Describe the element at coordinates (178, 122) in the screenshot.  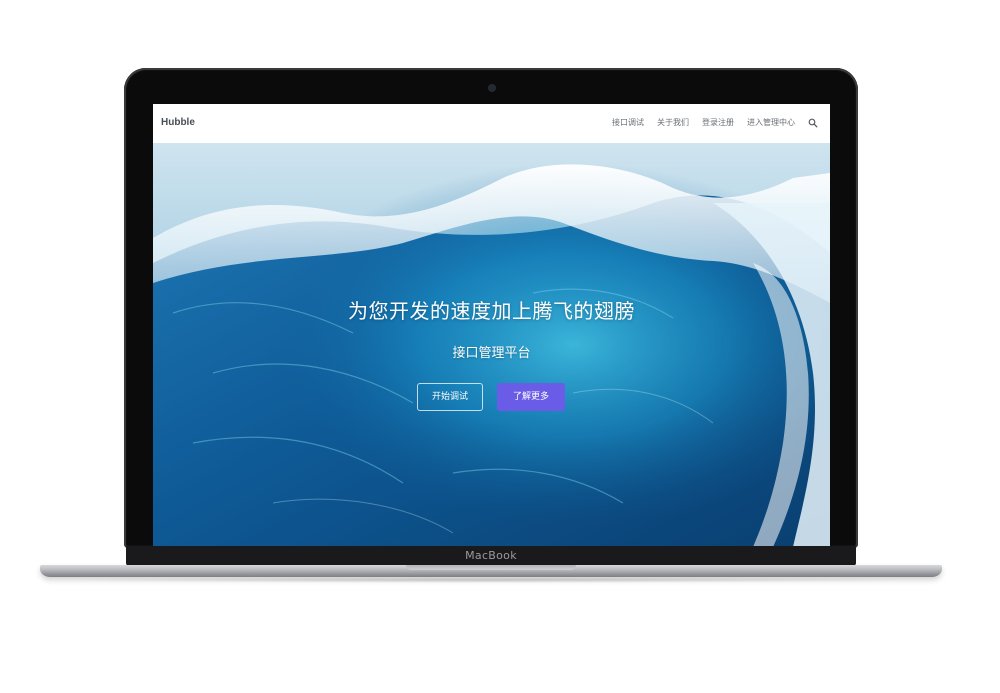
I see `brand-logo: Hubble` at that location.